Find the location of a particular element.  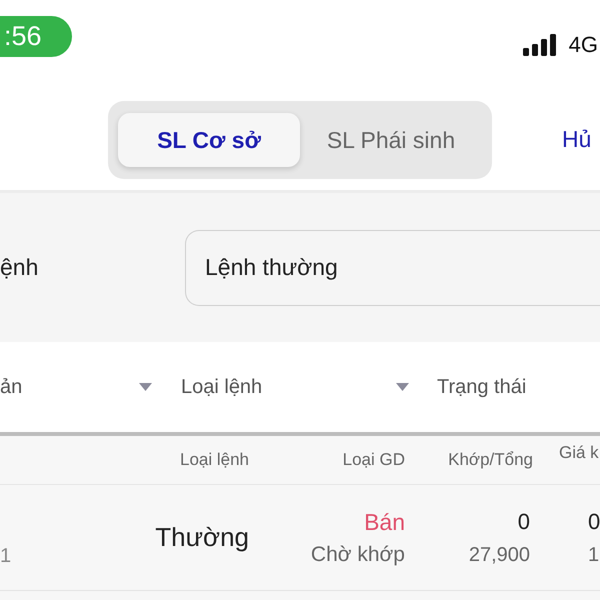

table-cell: Bán is located at coordinates (384, 521).